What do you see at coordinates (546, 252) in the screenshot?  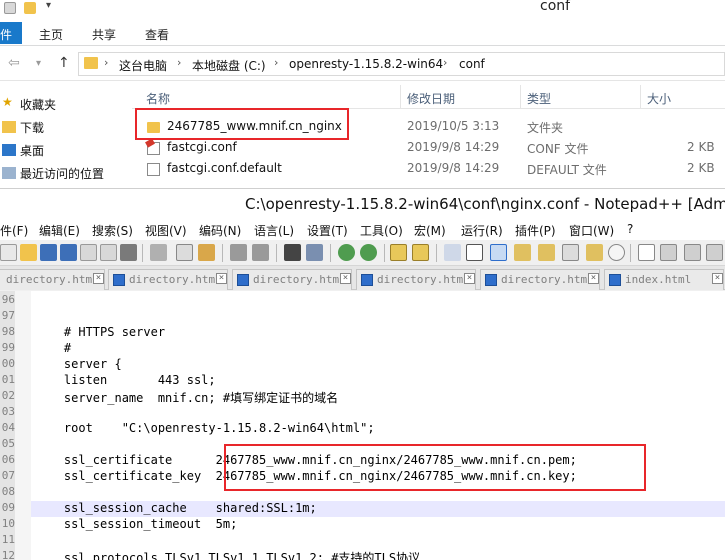 I see `doc-map-icon` at bounding box center [546, 252].